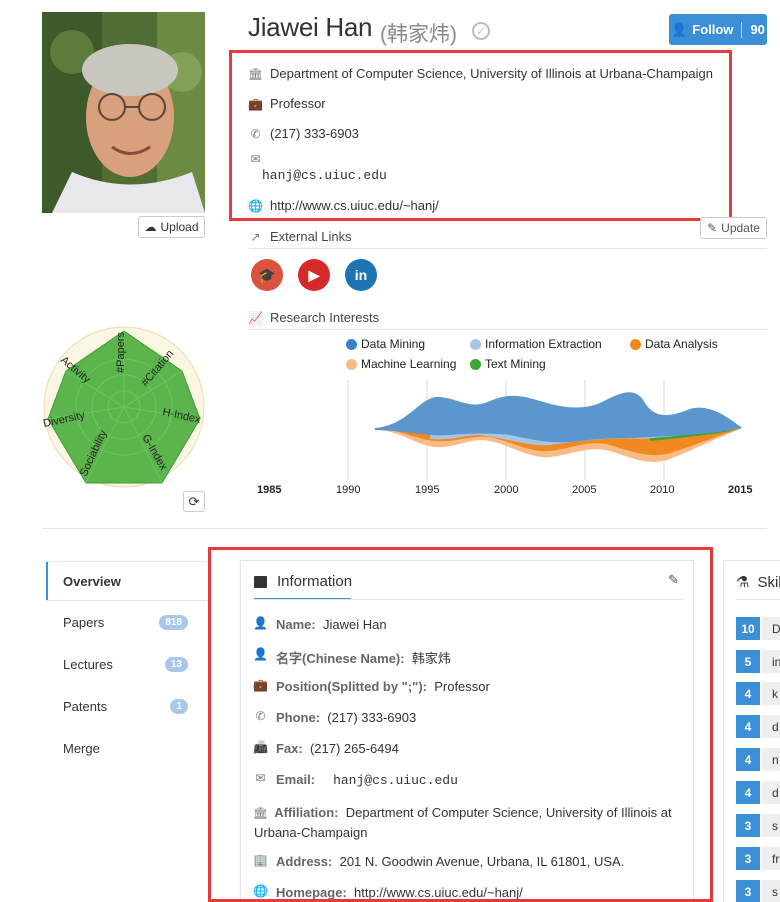 The height and width of the screenshot is (902, 780). Describe the element at coordinates (314, 275) in the screenshot. I see `youtube-icon: ▶` at that location.